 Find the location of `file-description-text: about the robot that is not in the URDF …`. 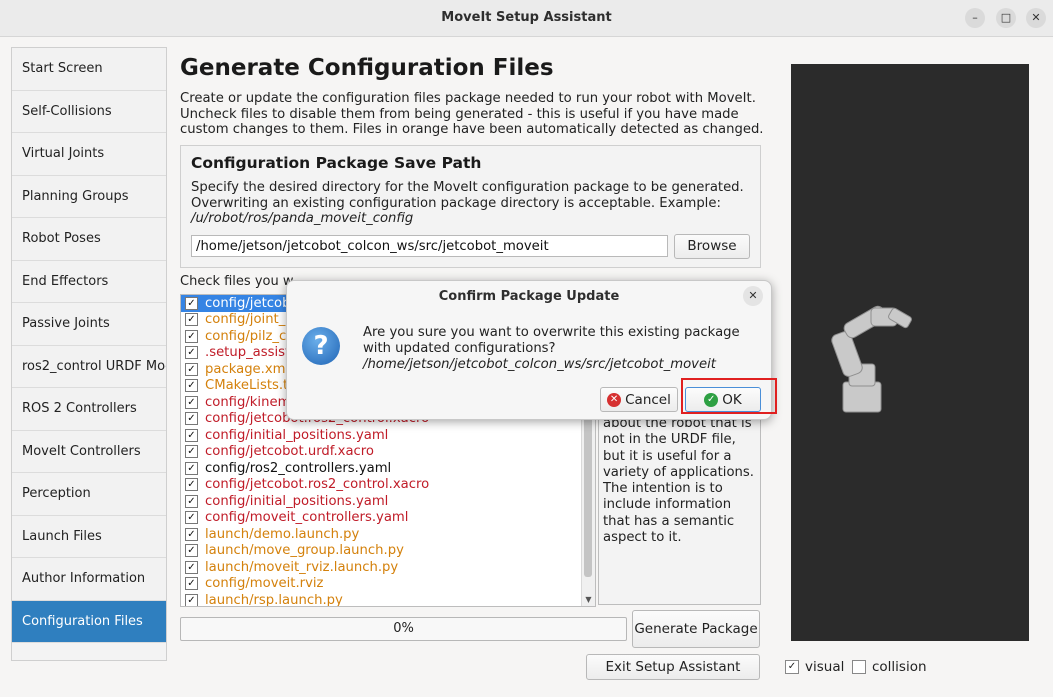

file-description-text: about the robot that is not in the URDF … is located at coordinates (678, 481).